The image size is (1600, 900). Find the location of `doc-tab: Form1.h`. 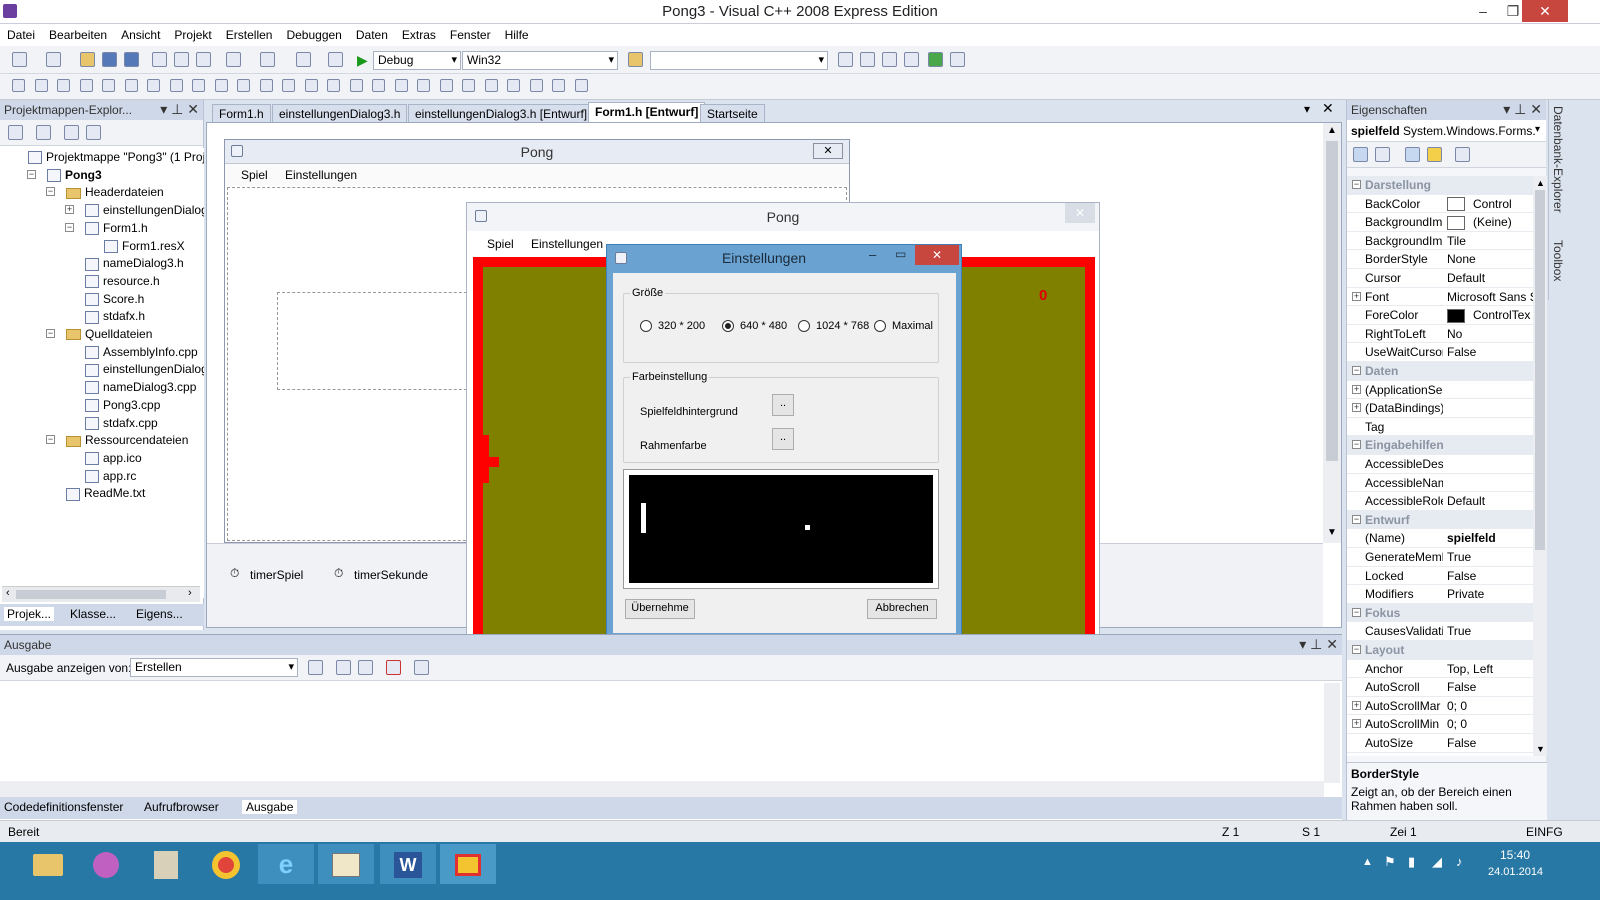

doc-tab: Form1.h is located at coordinates (241, 114).